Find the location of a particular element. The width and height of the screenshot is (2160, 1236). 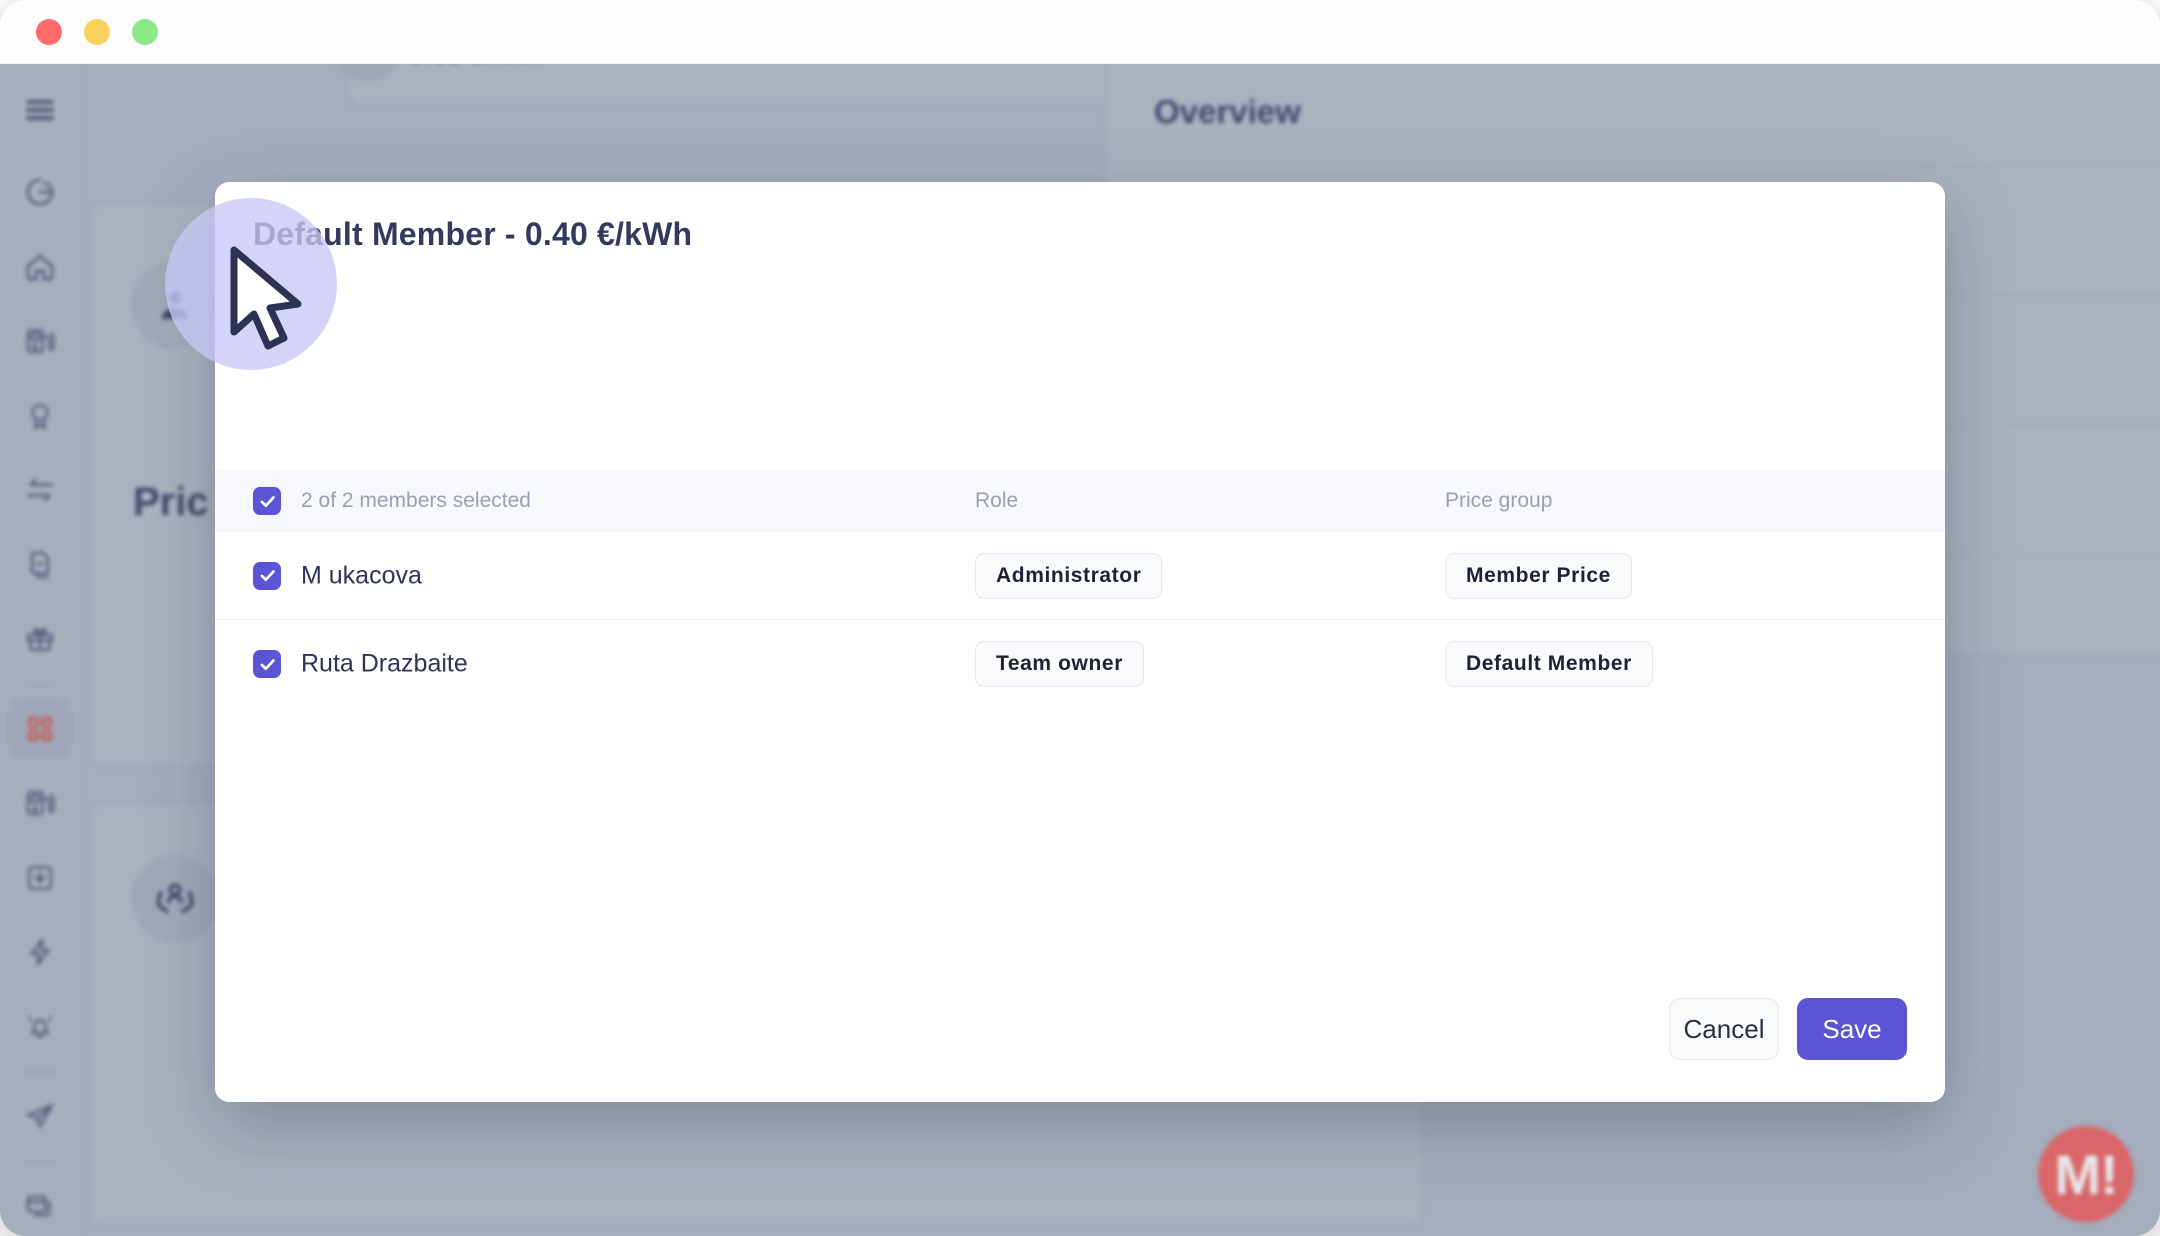

close-button is located at coordinates (49, 31).